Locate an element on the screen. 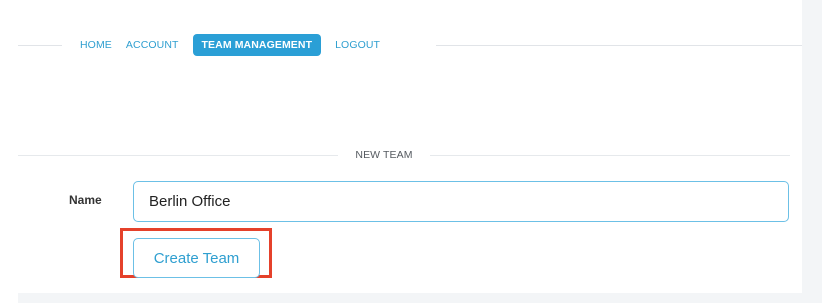 Image resolution: width=822 pixels, height=303 pixels. team-name-input is located at coordinates (461, 201).